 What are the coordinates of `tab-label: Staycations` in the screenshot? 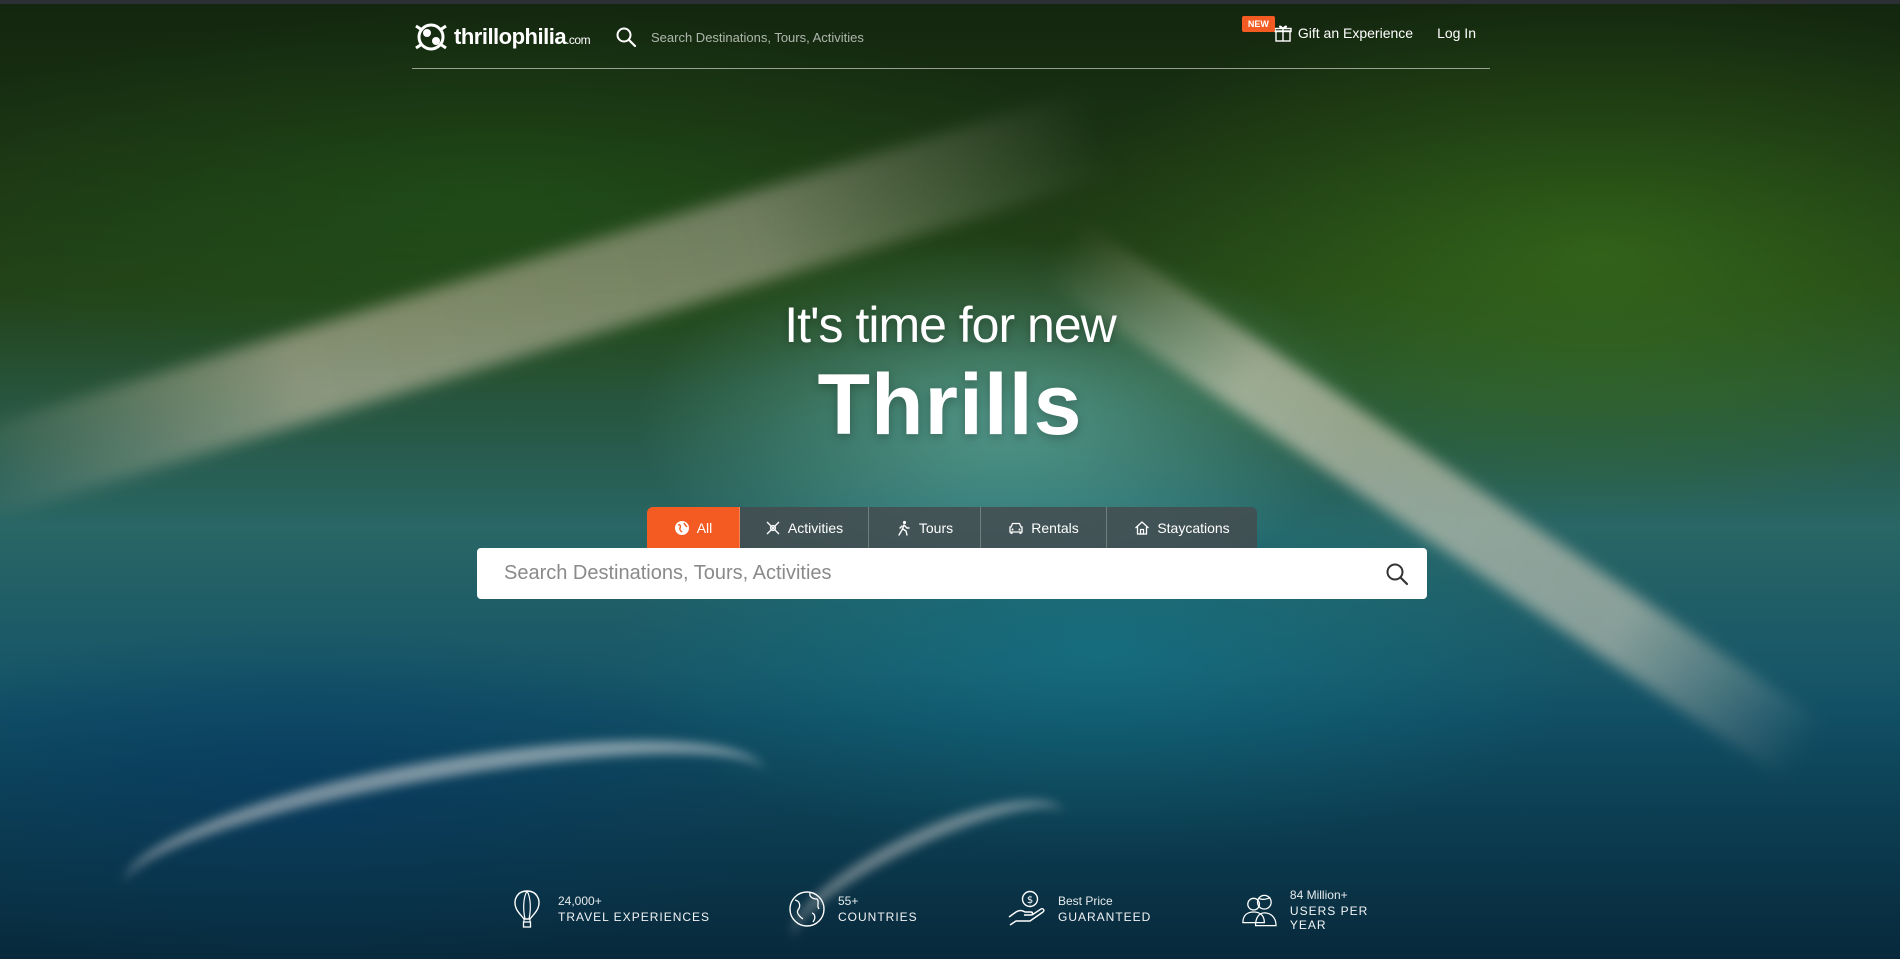 It's located at (1193, 527).